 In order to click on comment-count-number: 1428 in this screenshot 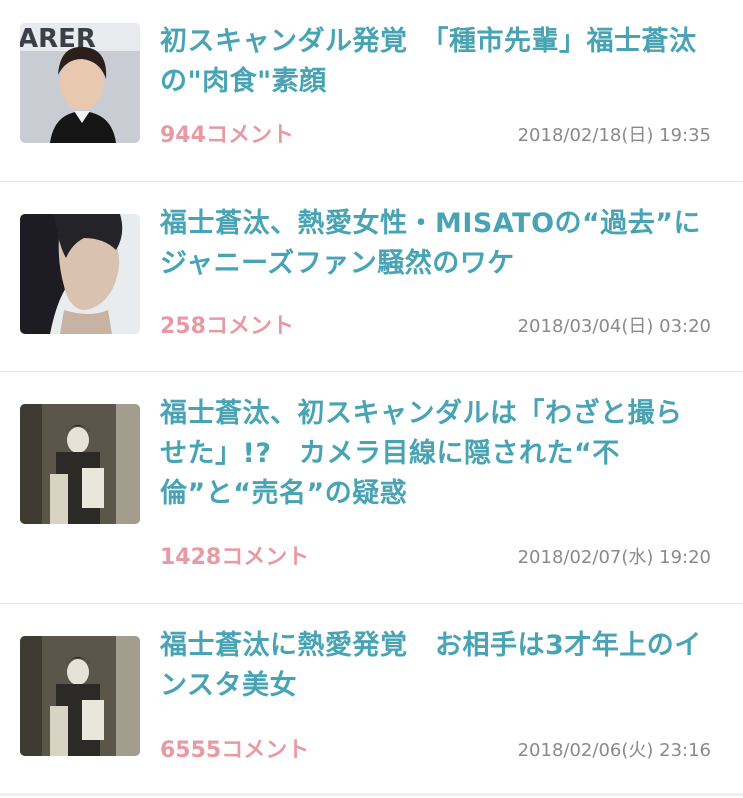, I will do `click(191, 557)`.